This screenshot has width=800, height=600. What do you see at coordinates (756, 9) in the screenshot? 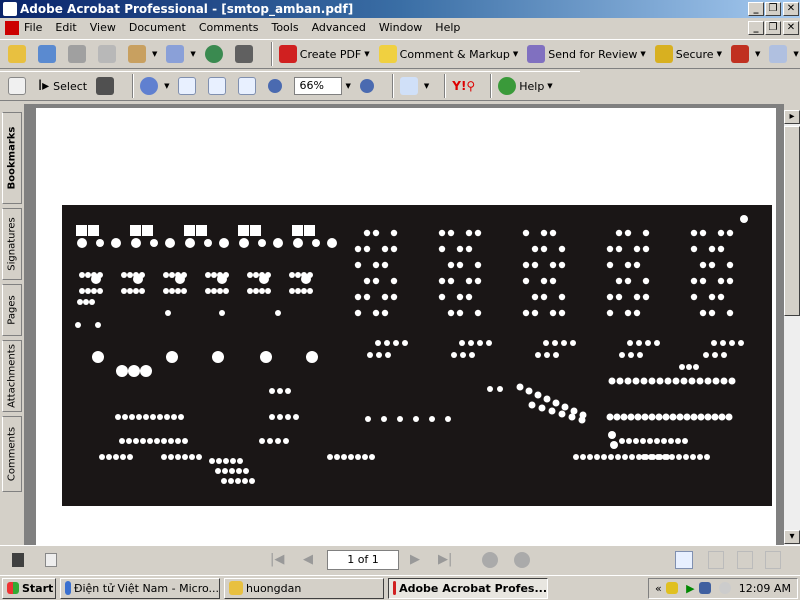
I see `minimize-button: _` at bounding box center [756, 9].